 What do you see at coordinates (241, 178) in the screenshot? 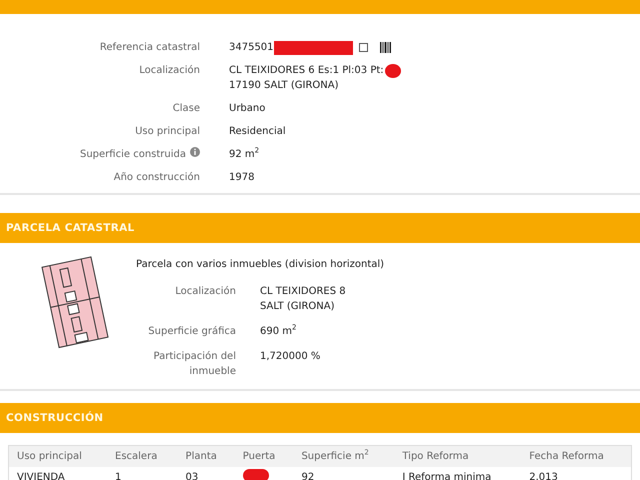
I see `field-value: 1978` at bounding box center [241, 178].